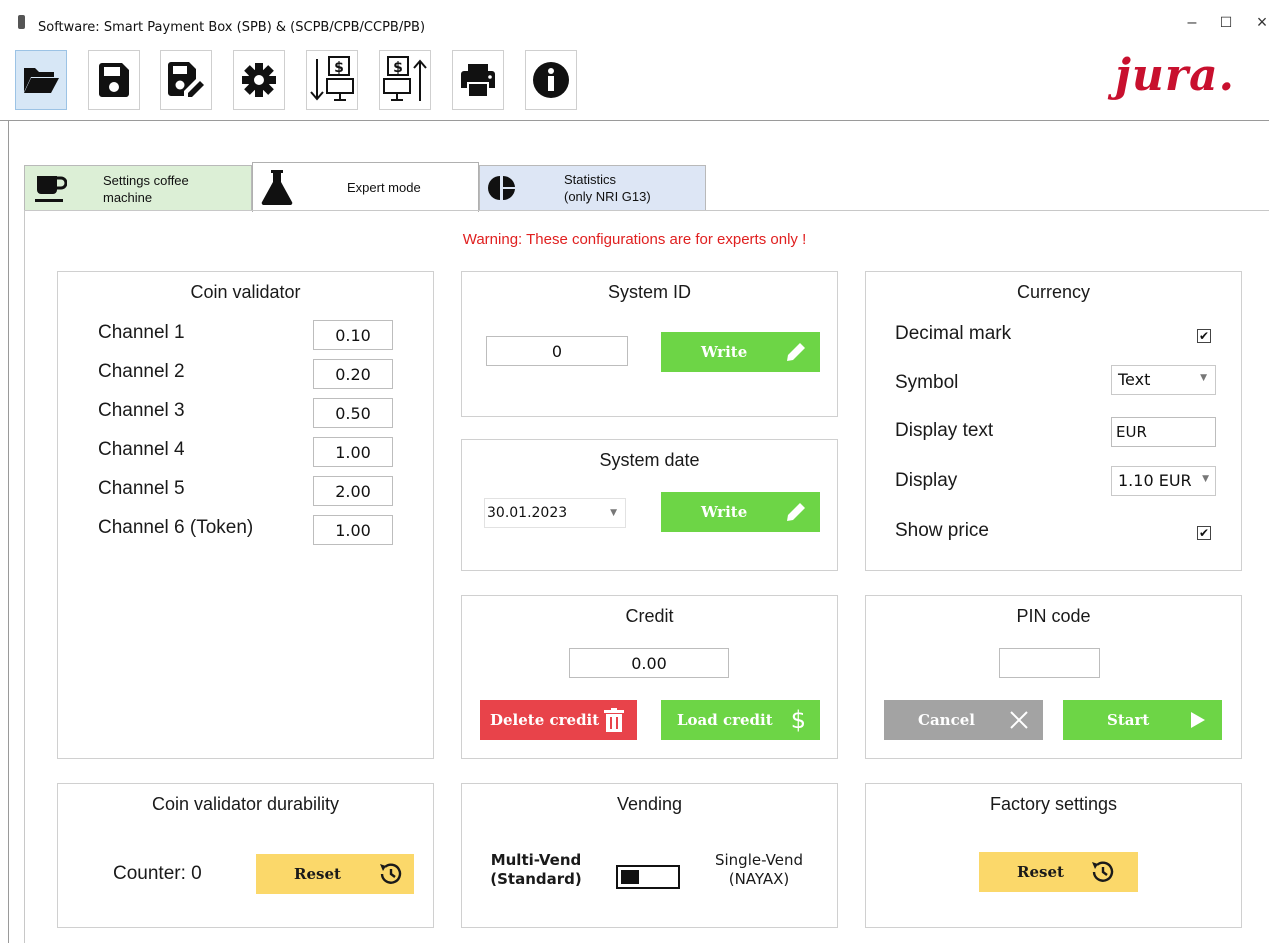  What do you see at coordinates (724, 352) in the screenshot?
I see `system-id-write-label: Write` at bounding box center [724, 352].